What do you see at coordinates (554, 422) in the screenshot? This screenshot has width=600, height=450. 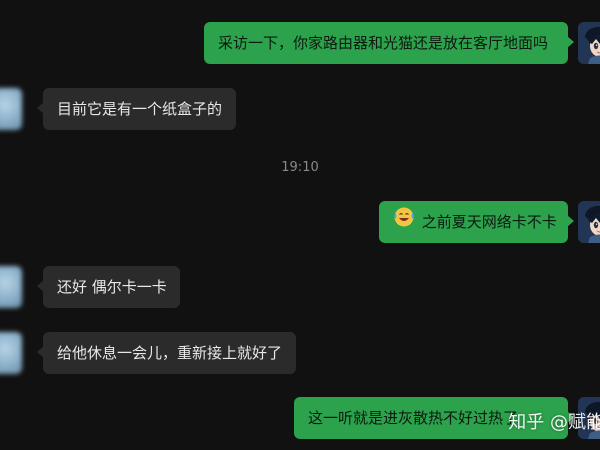 I see `zhihu-watermark: 知乎 @赋能` at bounding box center [554, 422].